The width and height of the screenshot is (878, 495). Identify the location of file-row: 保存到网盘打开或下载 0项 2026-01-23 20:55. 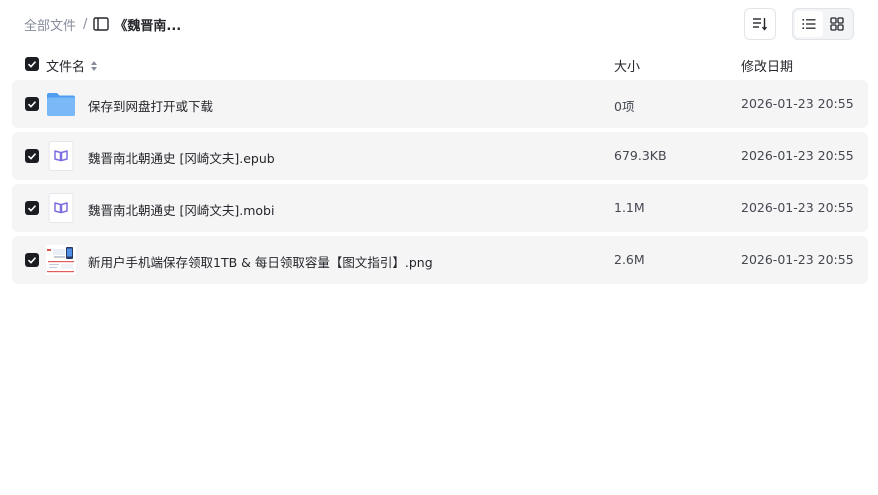
(440, 104).